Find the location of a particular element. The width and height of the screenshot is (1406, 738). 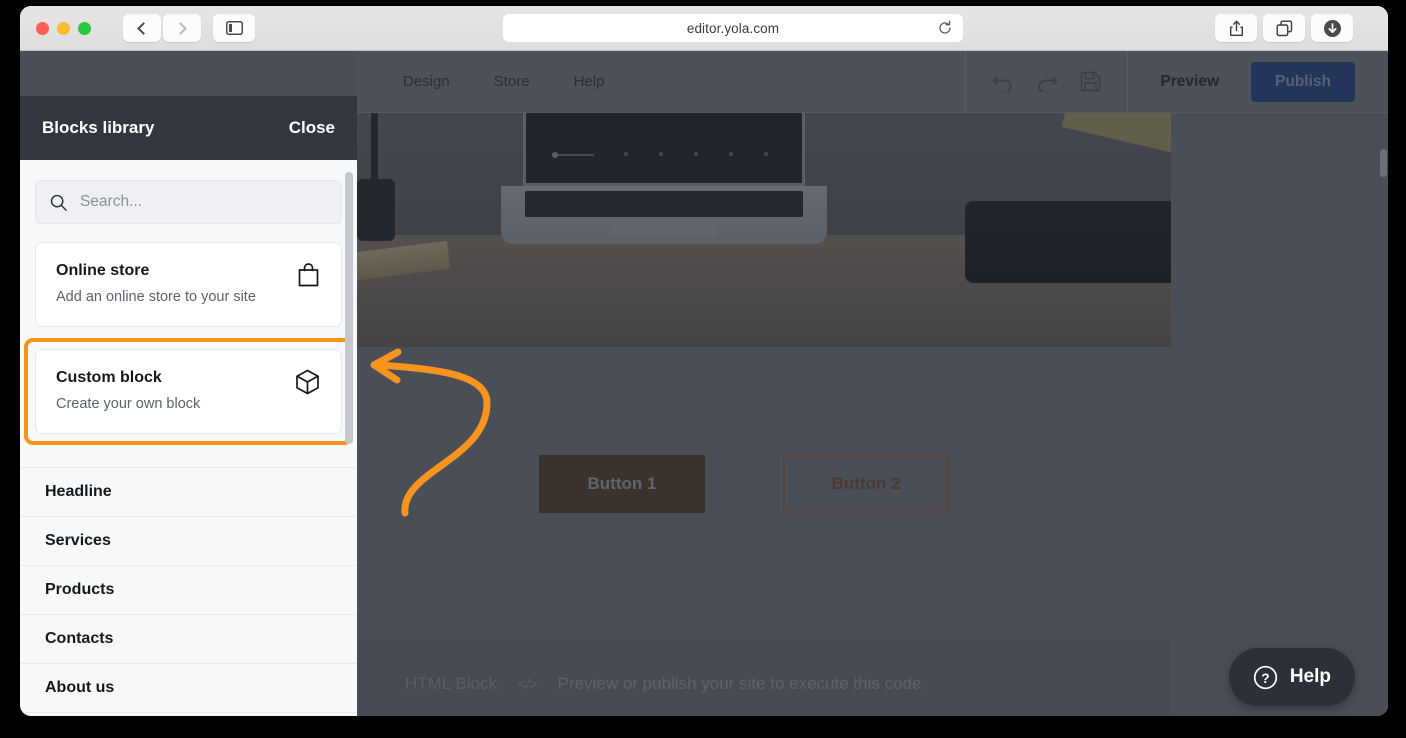

card-title: Online store is located at coordinates (103, 270).